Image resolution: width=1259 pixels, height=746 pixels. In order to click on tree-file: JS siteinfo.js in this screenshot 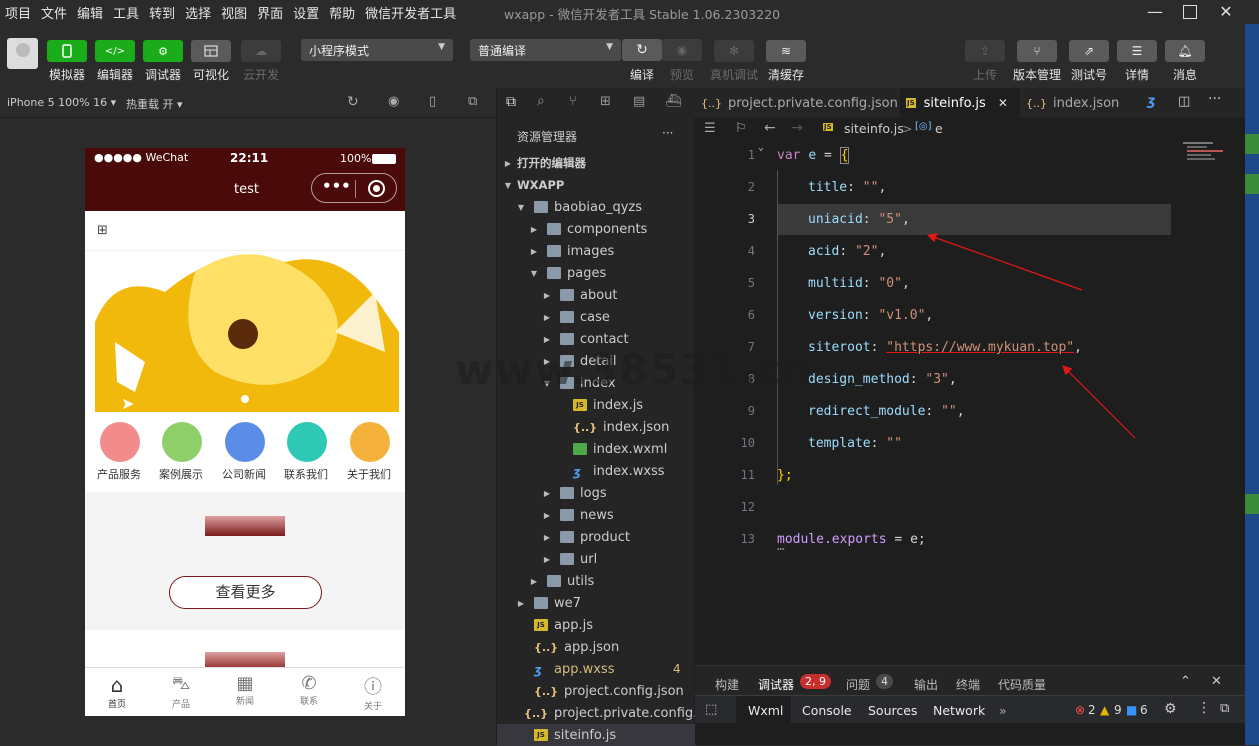, I will do `click(596, 735)`.